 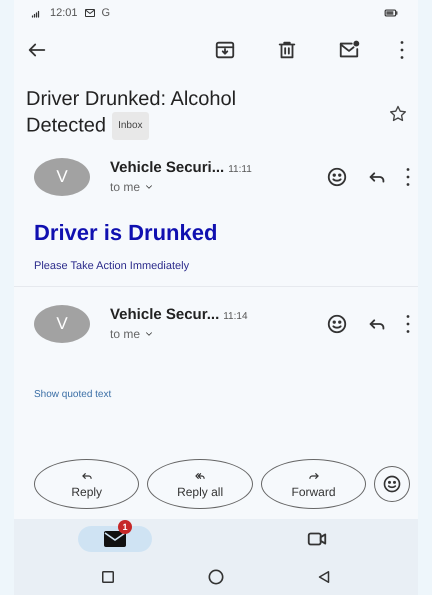 What do you see at coordinates (287, 50) in the screenshot?
I see `trash-icon` at bounding box center [287, 50].